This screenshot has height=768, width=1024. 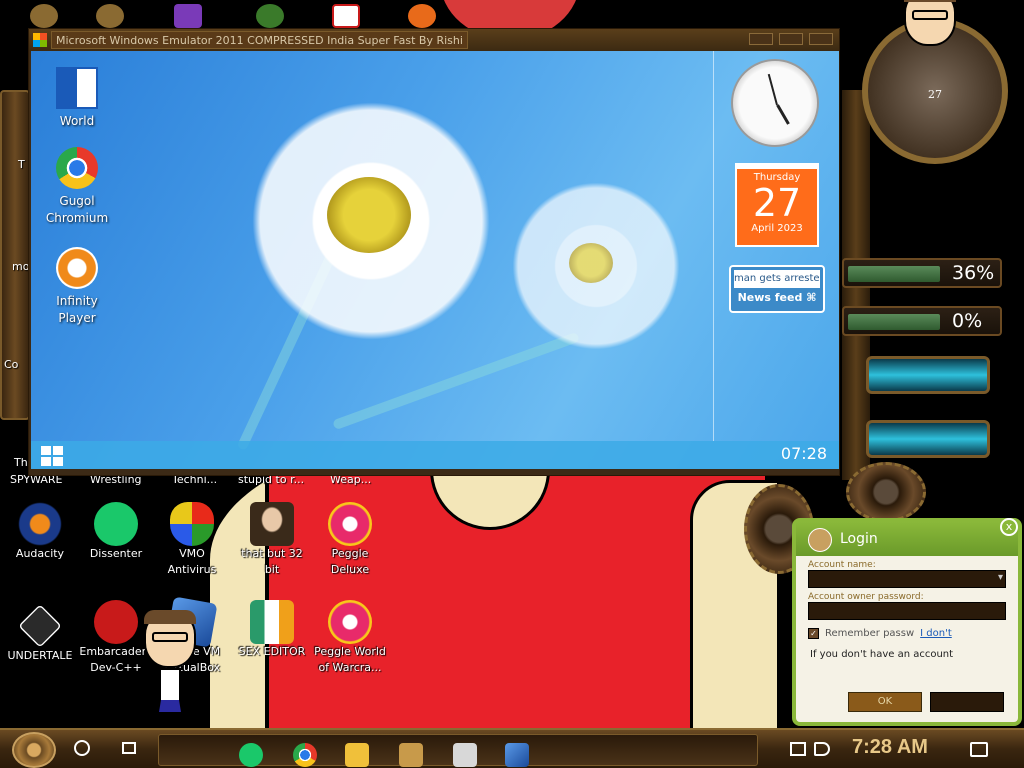 What do you see at coordinates (192, 561) in the screenshot?
I see `icon-label: VMO Antivirus` at bounding box center [192, 561].